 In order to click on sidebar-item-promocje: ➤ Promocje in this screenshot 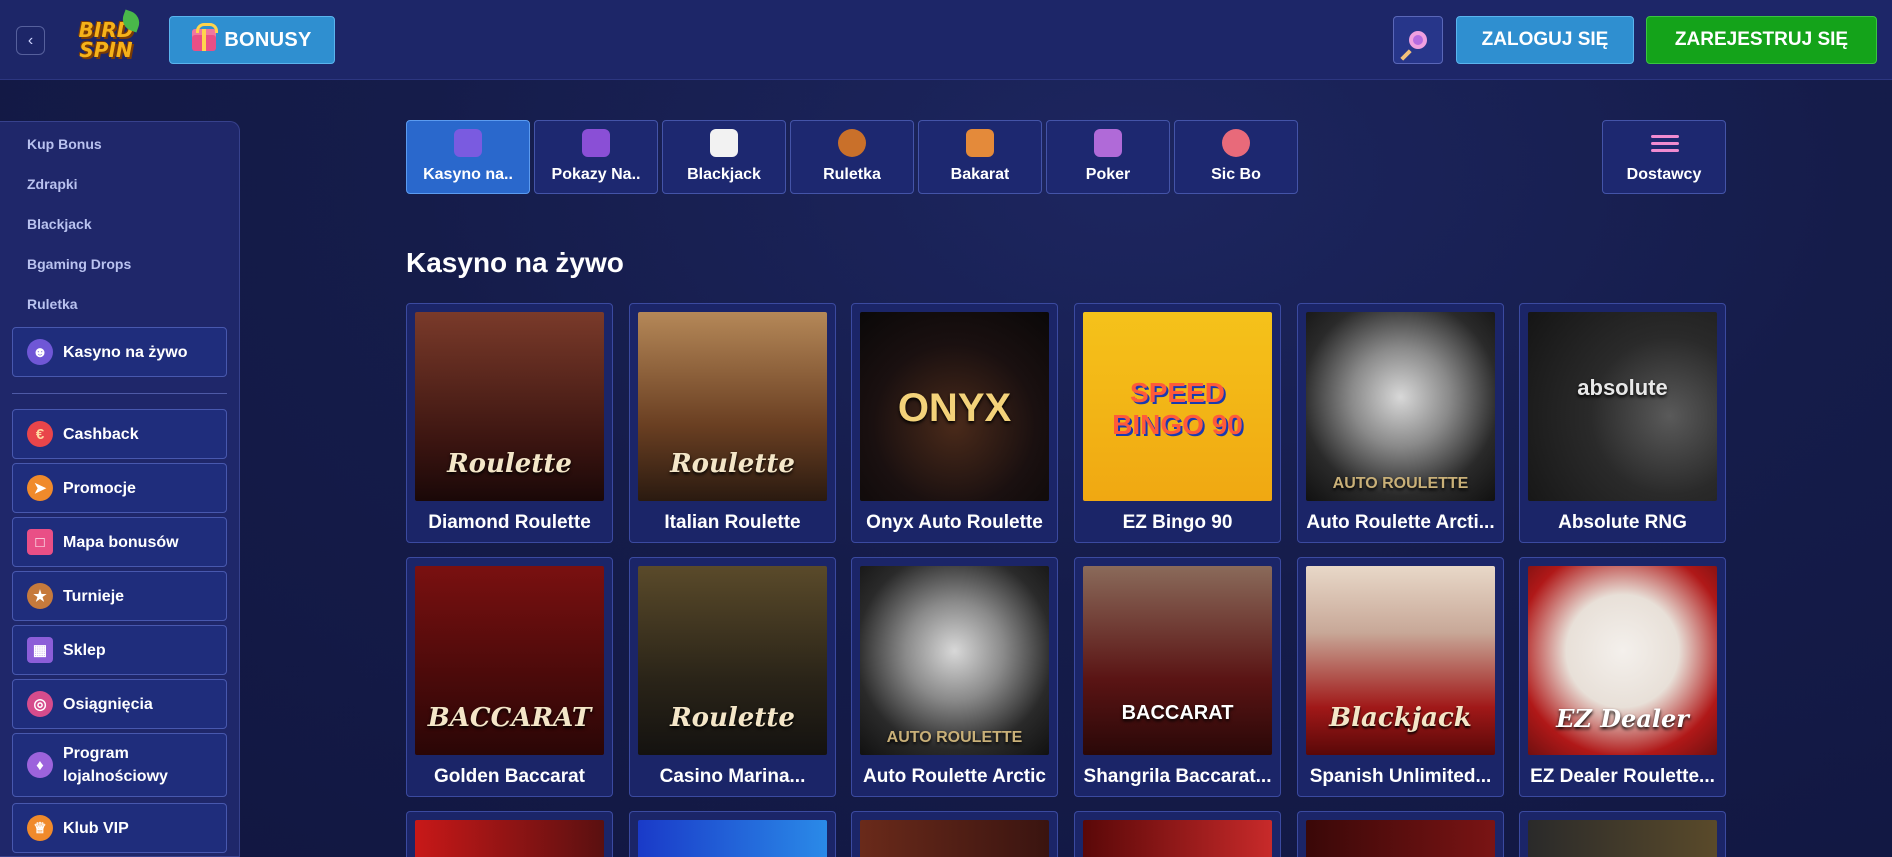, I will do `click(119, 488)`.